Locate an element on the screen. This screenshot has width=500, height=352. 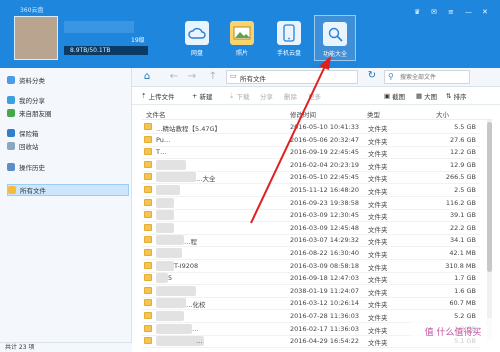
category-icon is located at coordinates (11, 80).